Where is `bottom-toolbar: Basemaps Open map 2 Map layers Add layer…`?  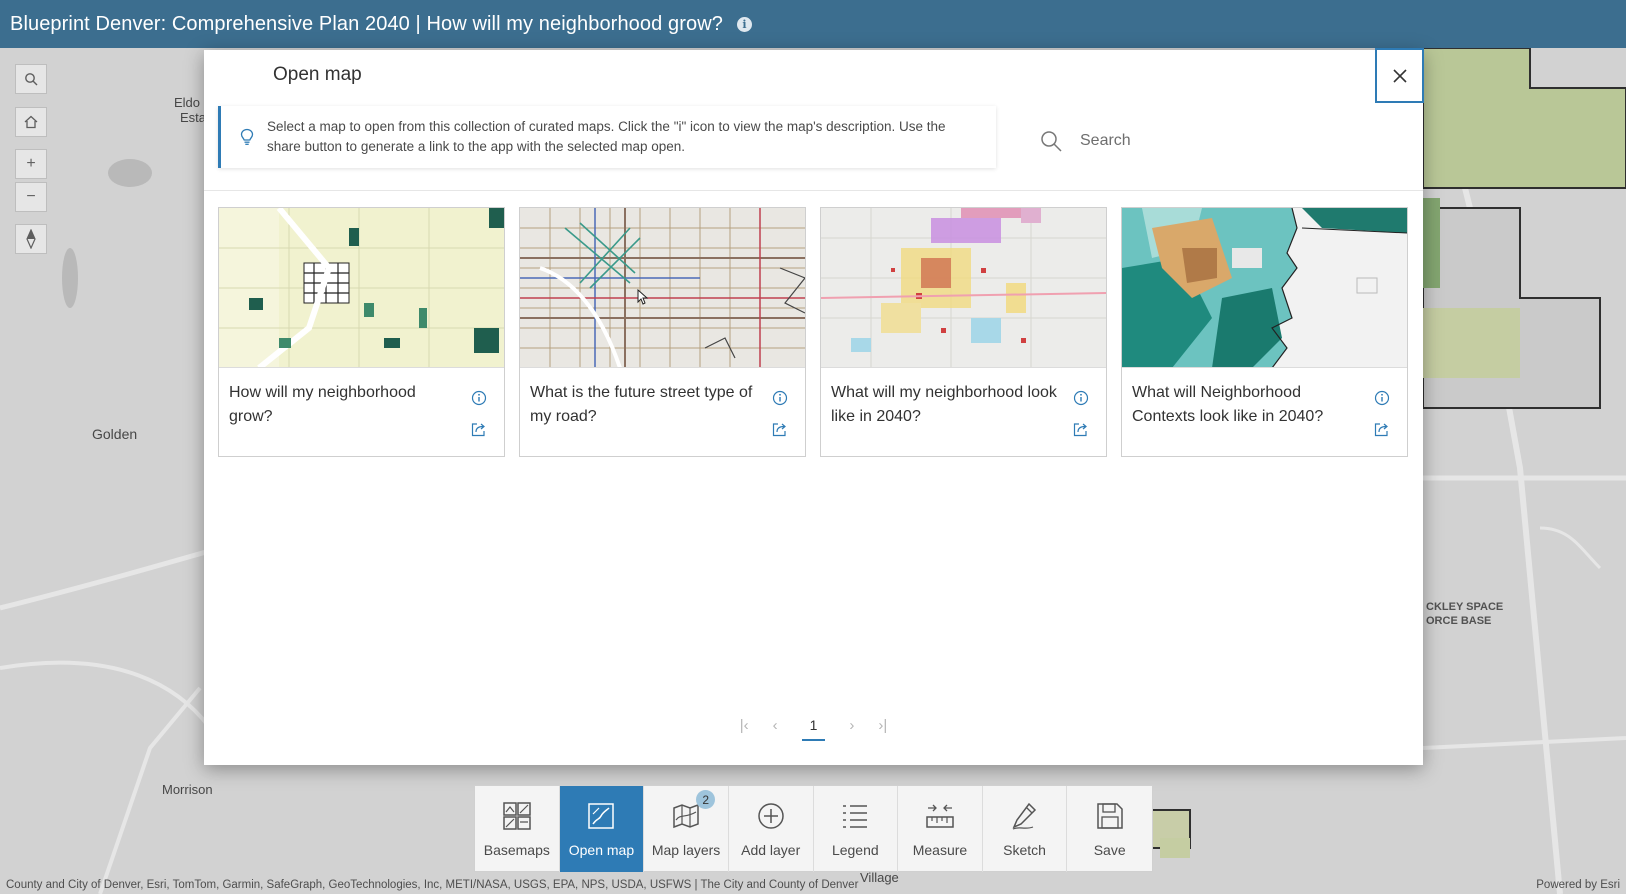 bottom-toolbar: Basemaps Open map 2 Map layers Add layer… is located at coordinates (813, 828).